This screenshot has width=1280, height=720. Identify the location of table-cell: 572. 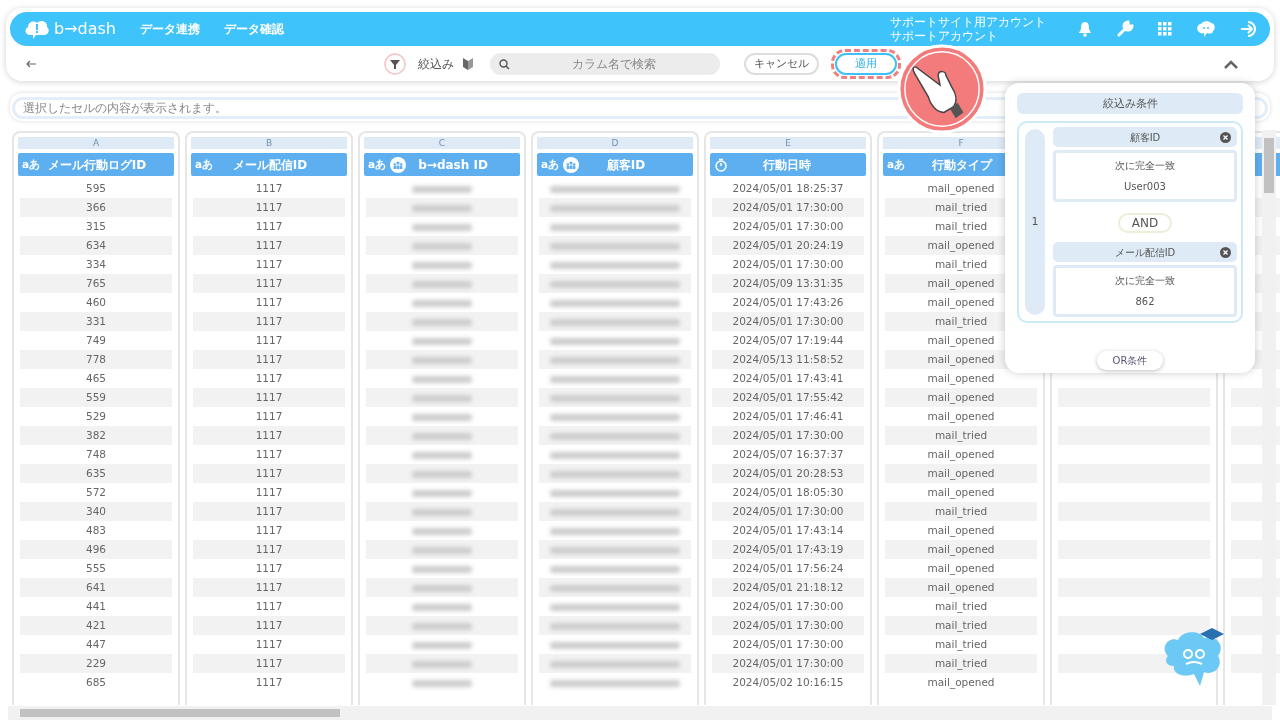
(95, 492).